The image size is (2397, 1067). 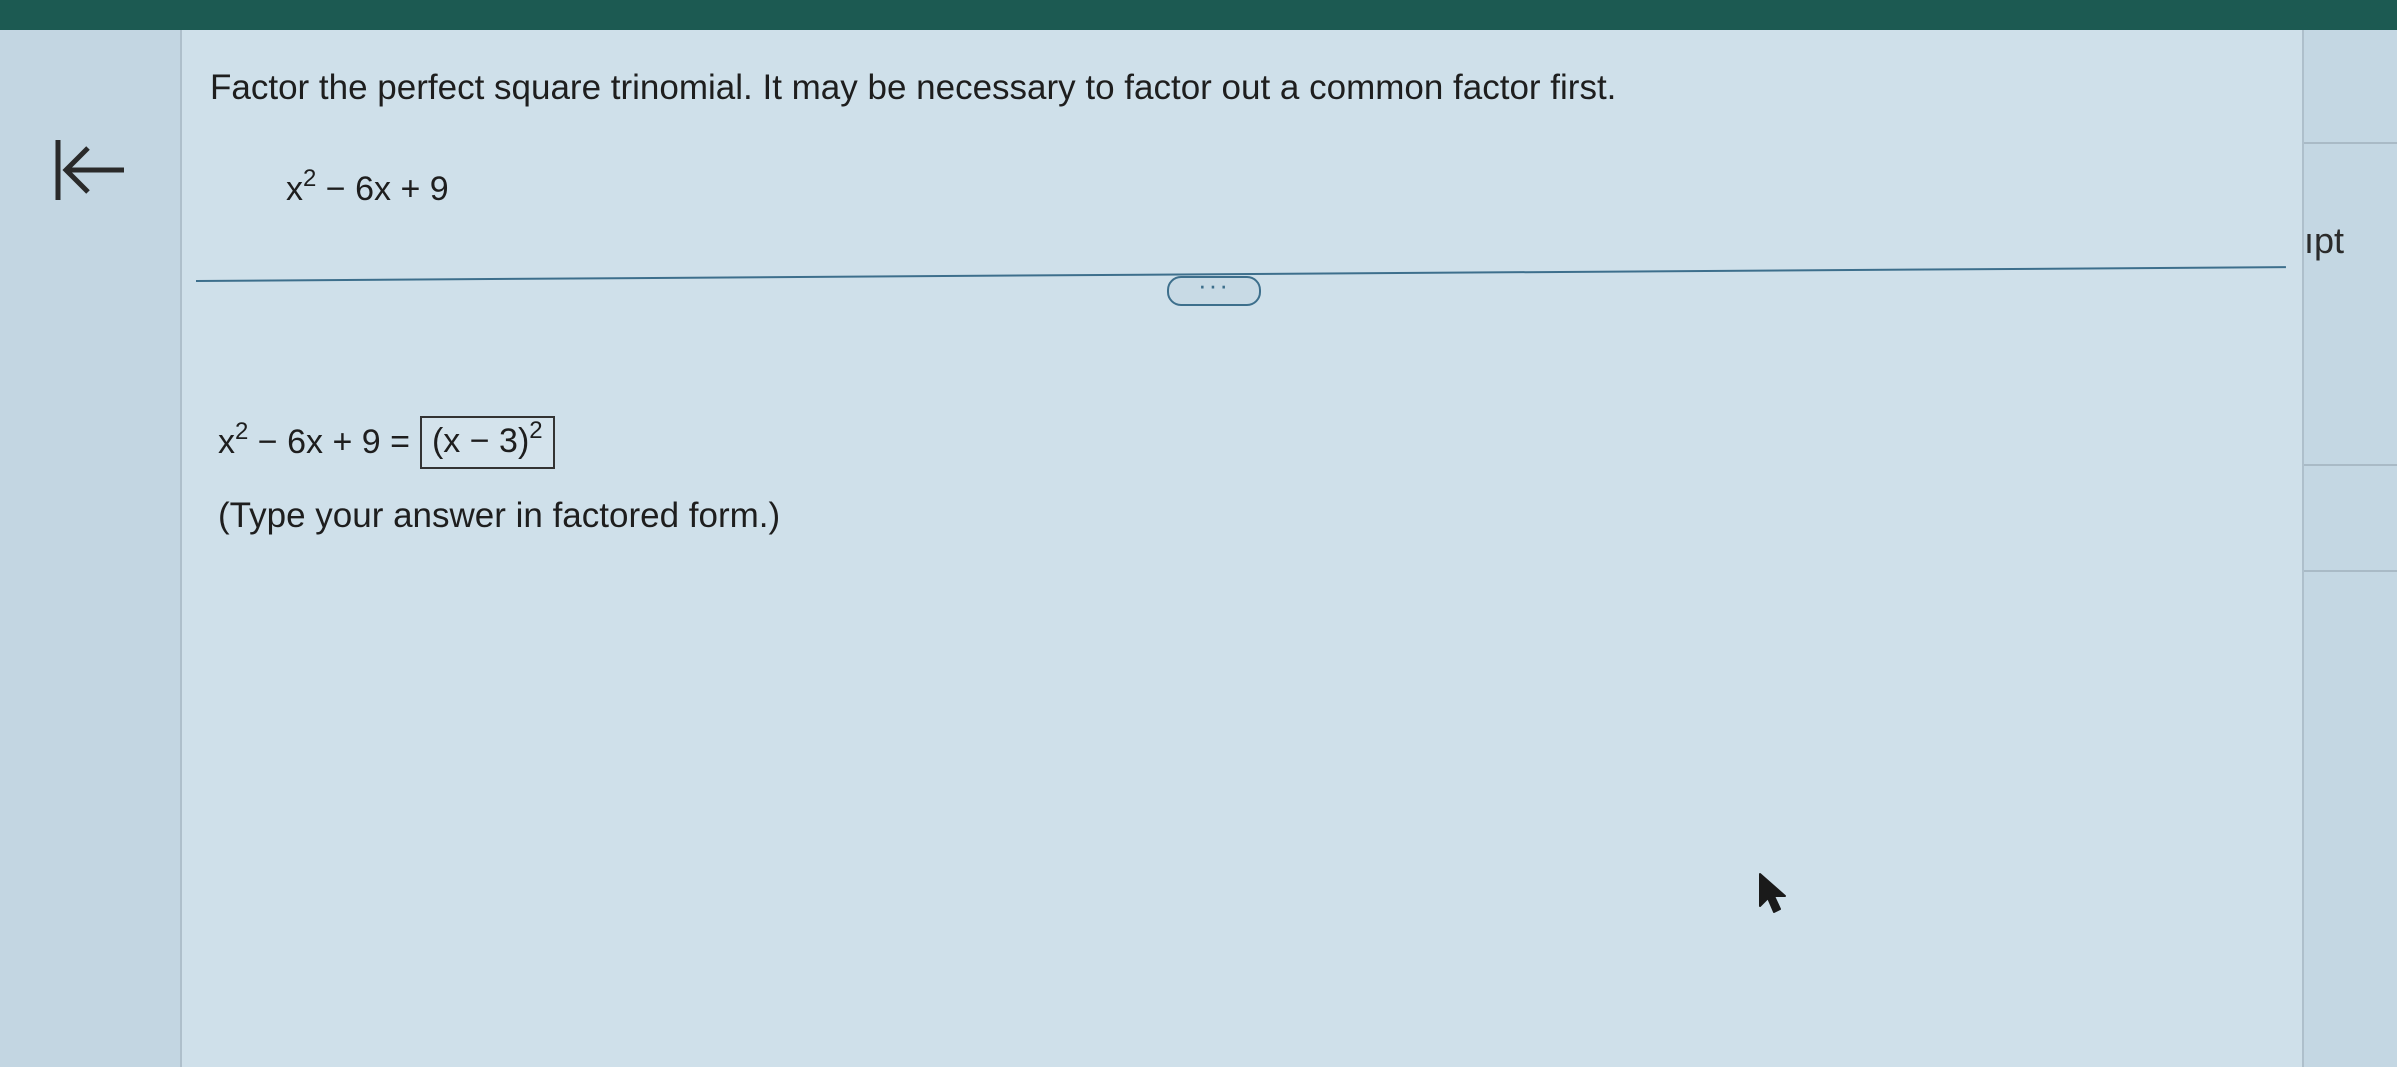 I want to click on answer-hint: (Type your answer in factored form.), so click(x=499, y=515).